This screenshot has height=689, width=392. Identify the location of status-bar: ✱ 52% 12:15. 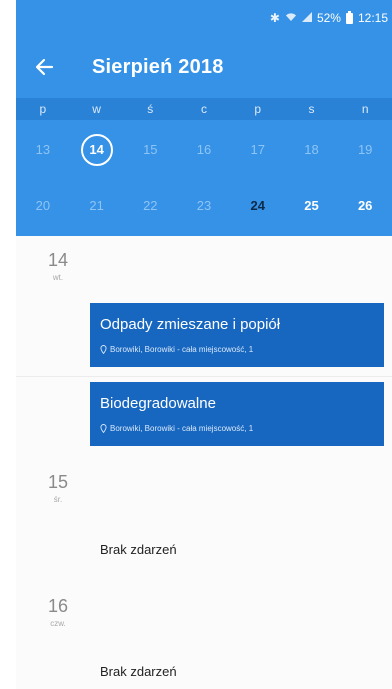
(204, 18).